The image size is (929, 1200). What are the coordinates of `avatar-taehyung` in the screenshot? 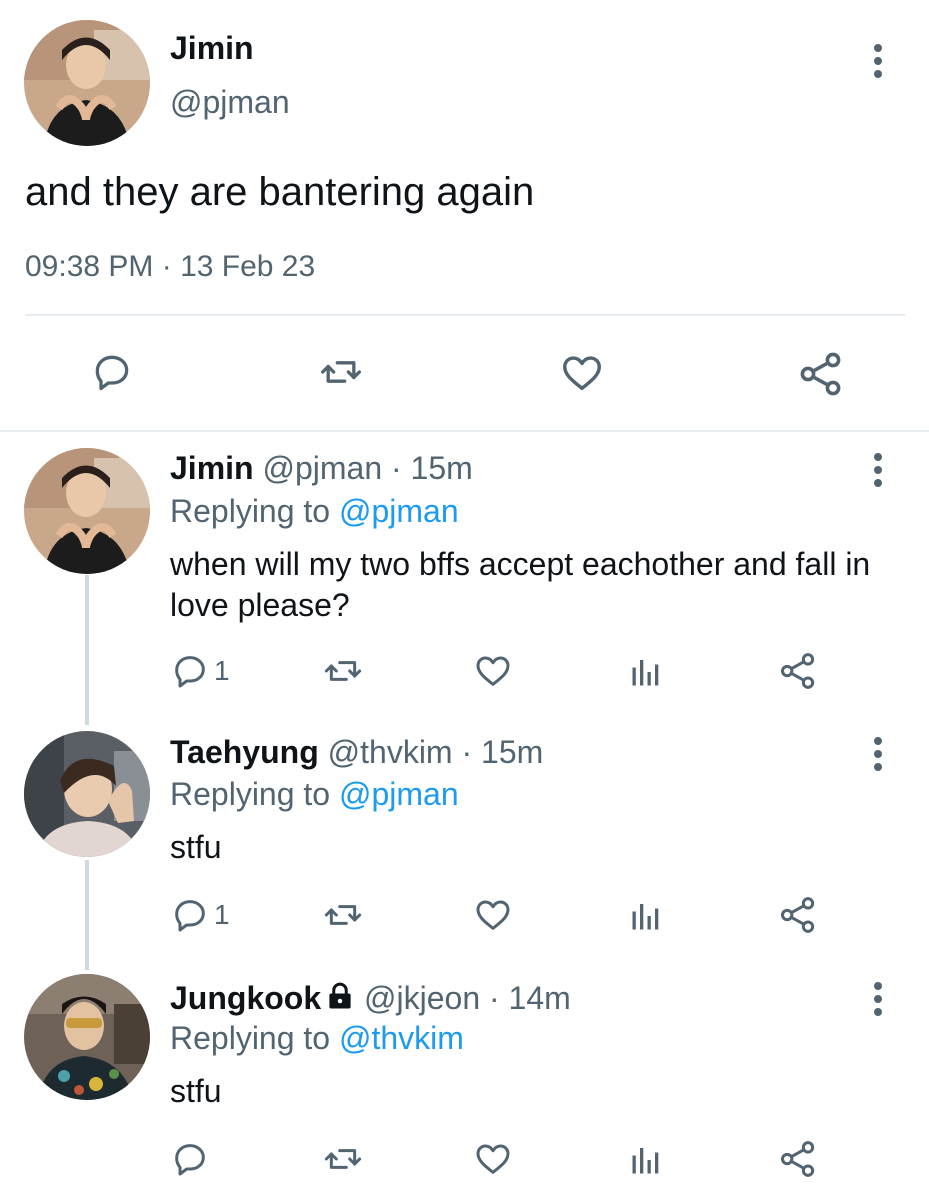 It's located at (87, 794).